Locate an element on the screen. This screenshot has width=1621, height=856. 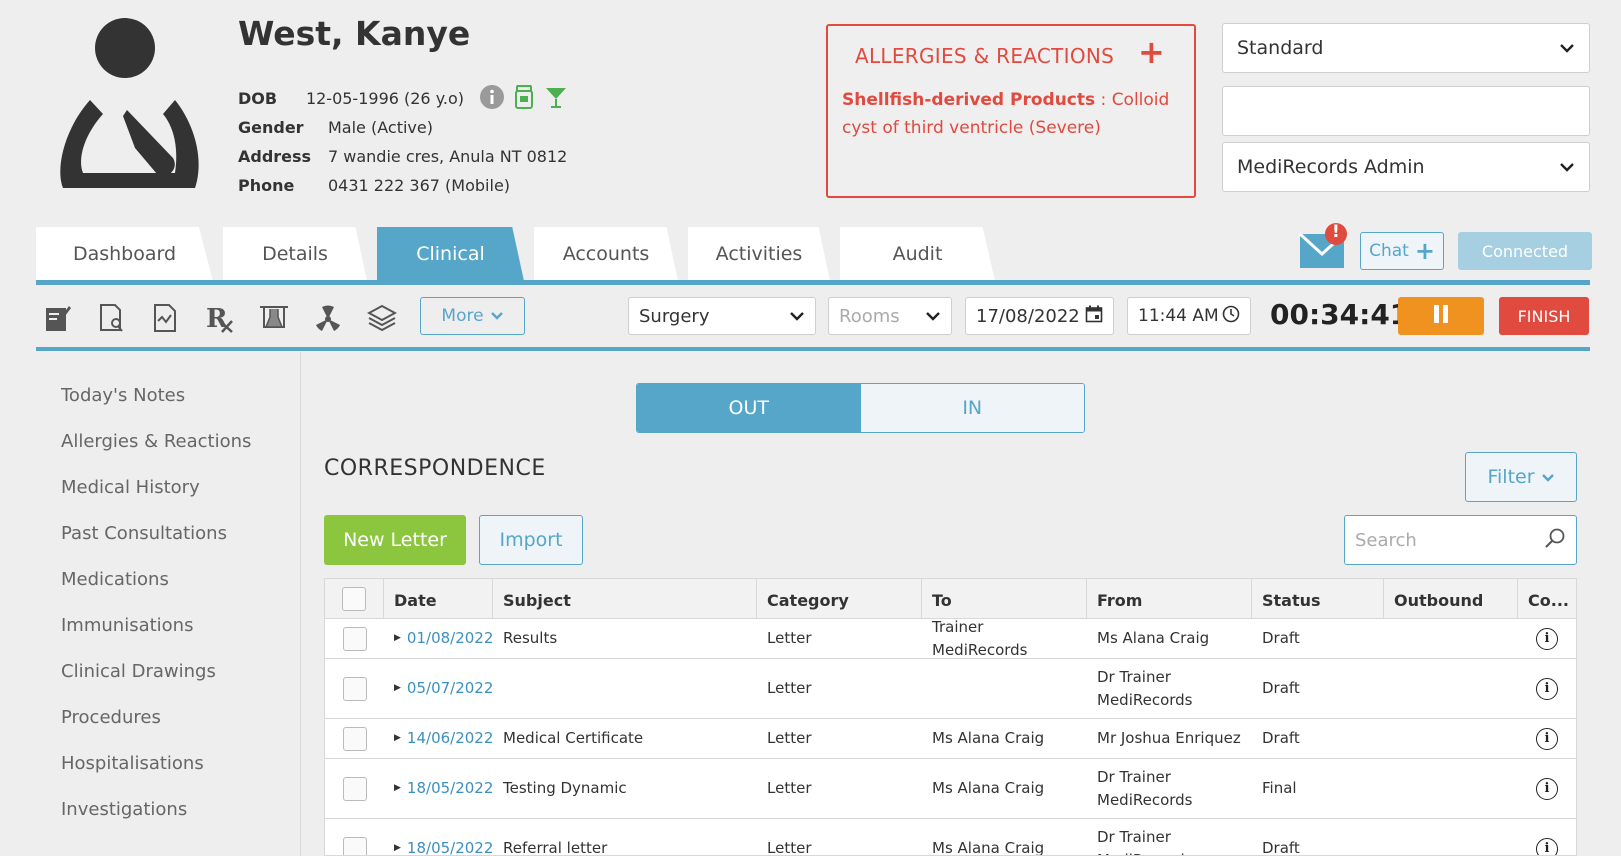
tab-details: Details is located at coordinates (295, 254).